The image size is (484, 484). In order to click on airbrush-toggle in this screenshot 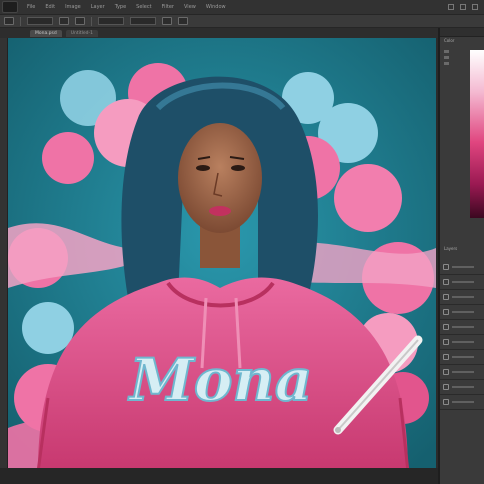, I will do `click(167, 21)`.